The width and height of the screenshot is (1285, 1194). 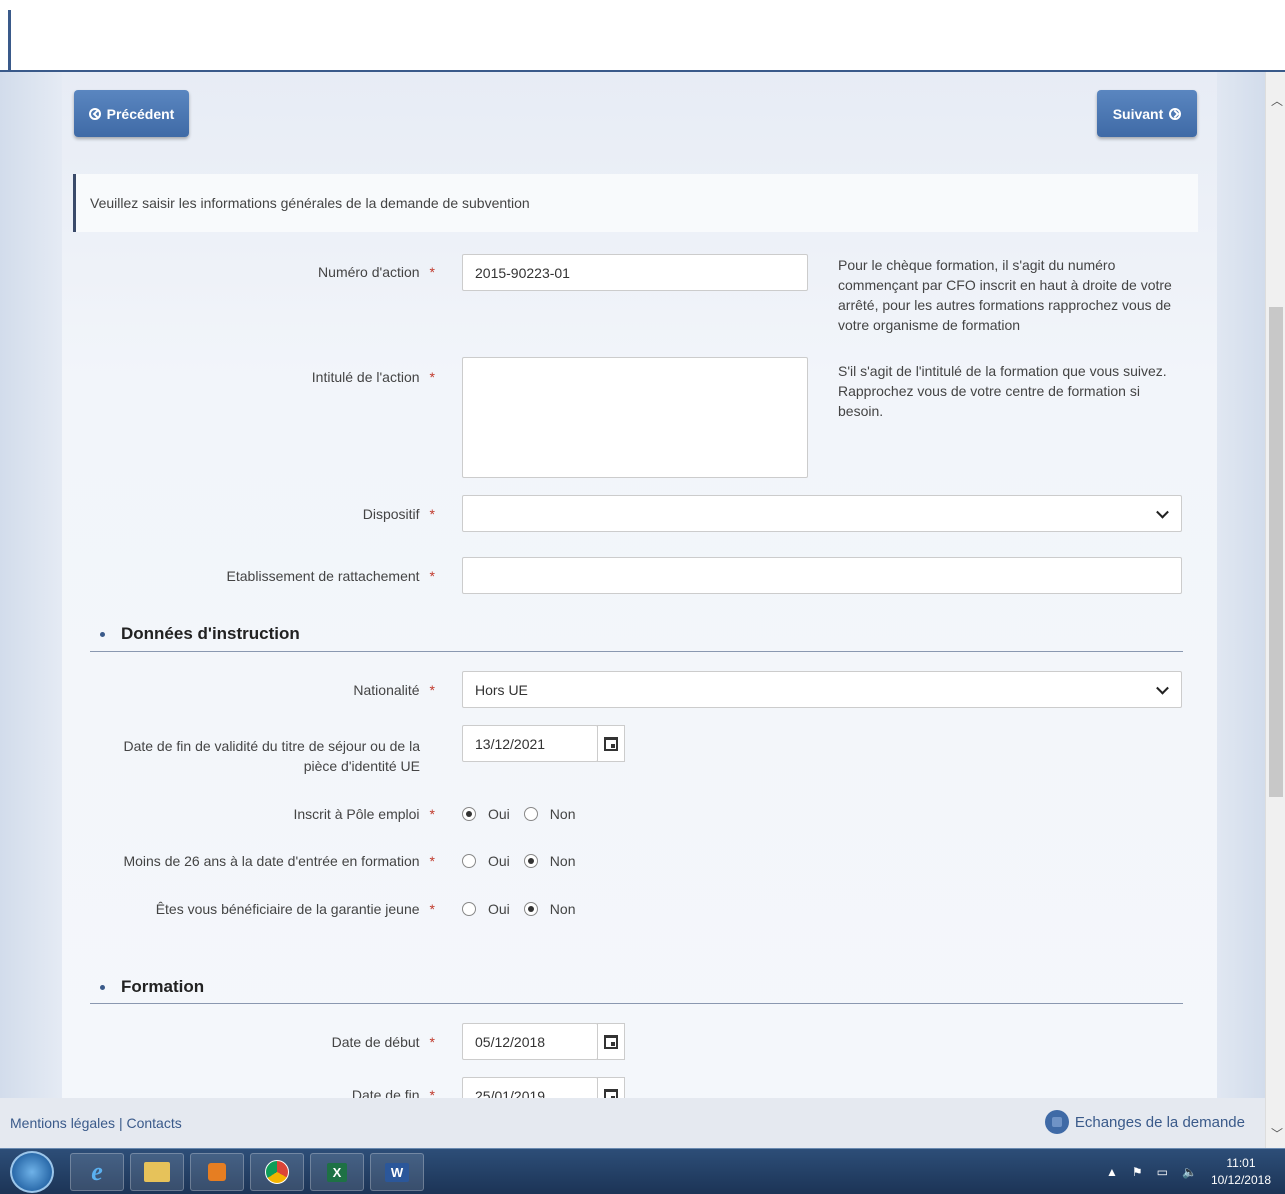 I want to click on word-icon: W, so click(x=397, y=1172).